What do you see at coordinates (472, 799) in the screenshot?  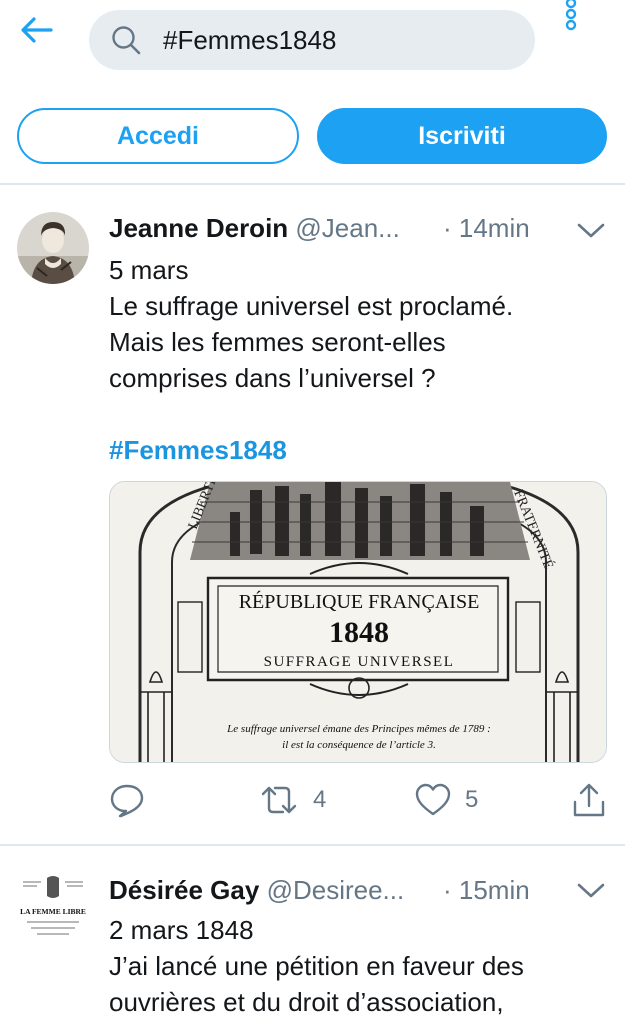 I see `like-count: 5` at bounding box center [472, 799].